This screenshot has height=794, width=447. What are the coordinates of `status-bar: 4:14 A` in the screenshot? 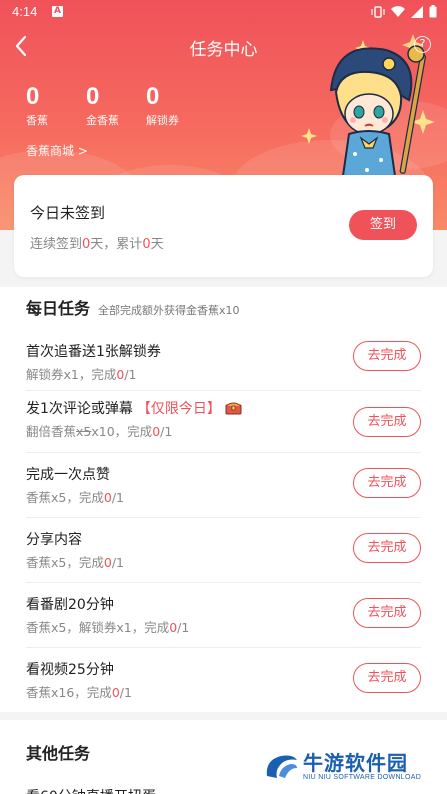 It's located at (223, 12).